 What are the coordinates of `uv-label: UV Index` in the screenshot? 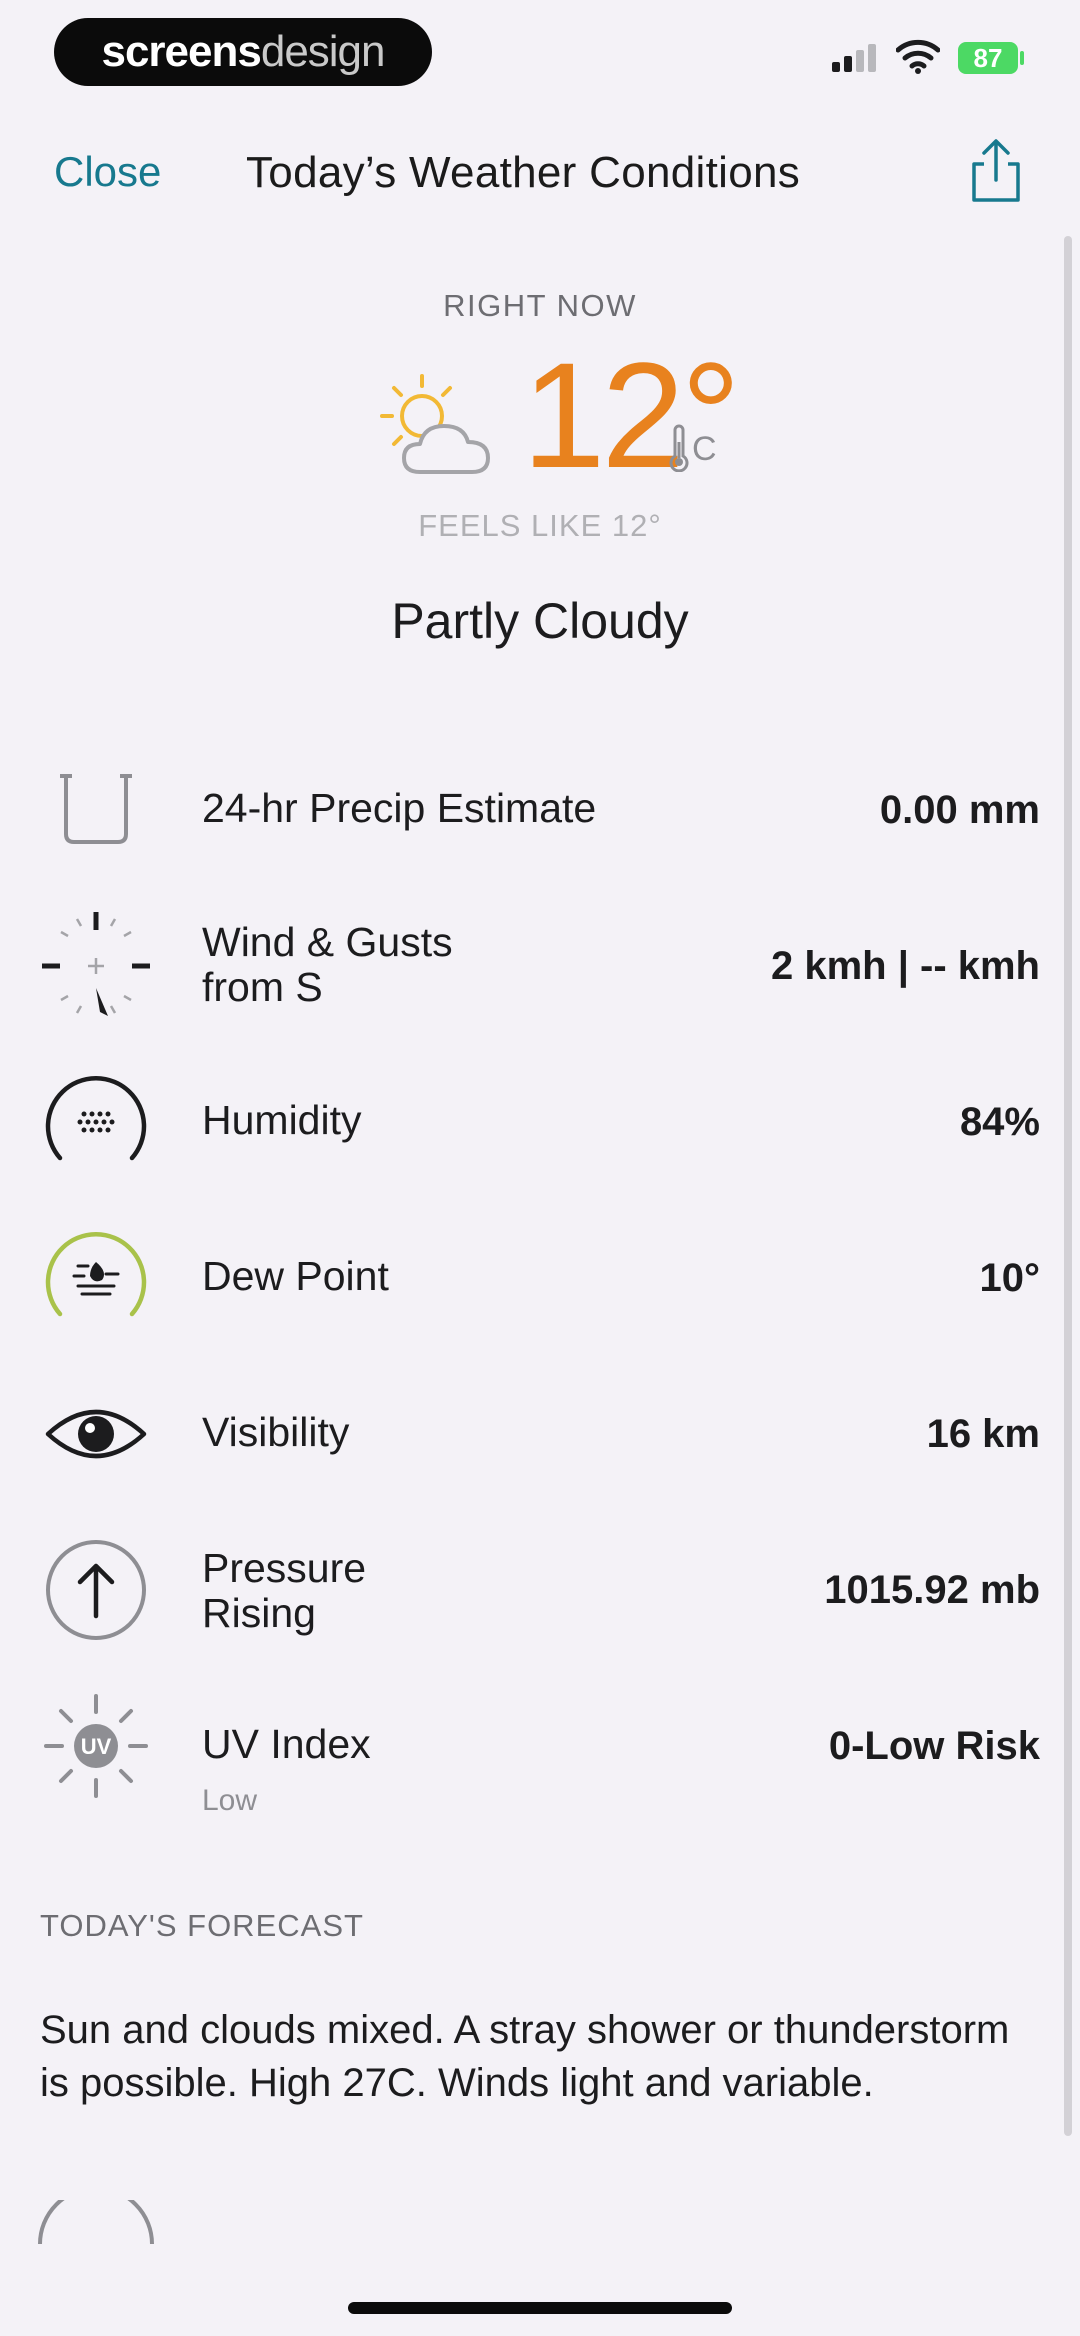 It's located at (286, 1744).